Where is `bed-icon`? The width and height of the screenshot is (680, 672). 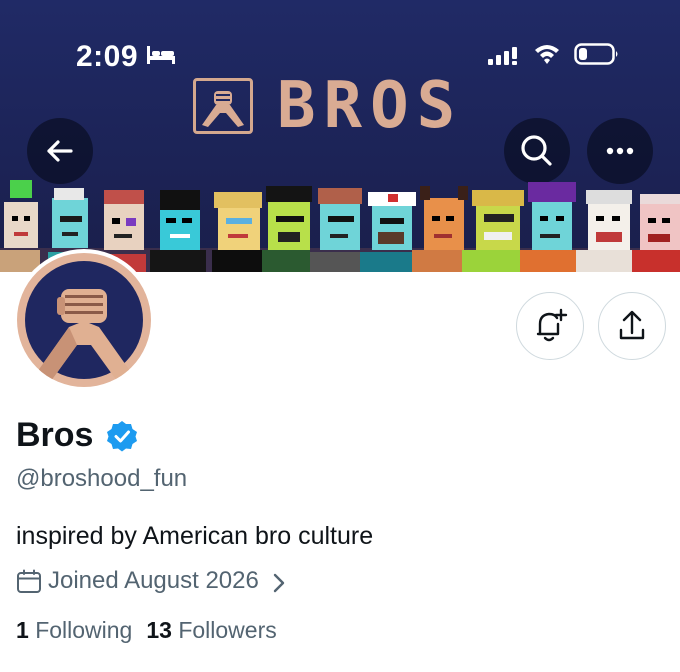 bed-icon is located at coordinates (161, 55).